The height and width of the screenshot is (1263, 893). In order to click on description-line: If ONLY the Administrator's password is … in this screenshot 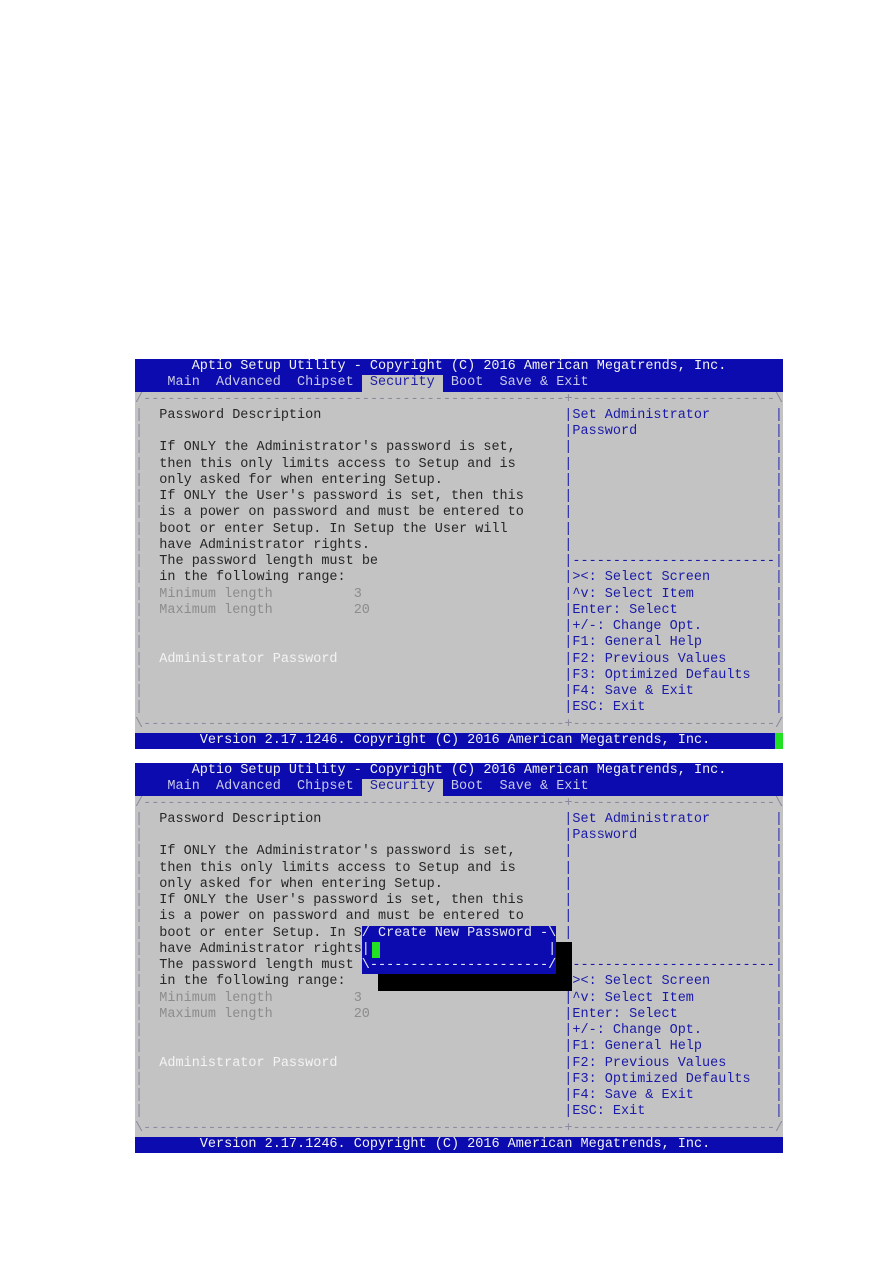, I will do `click(337, 448)`.